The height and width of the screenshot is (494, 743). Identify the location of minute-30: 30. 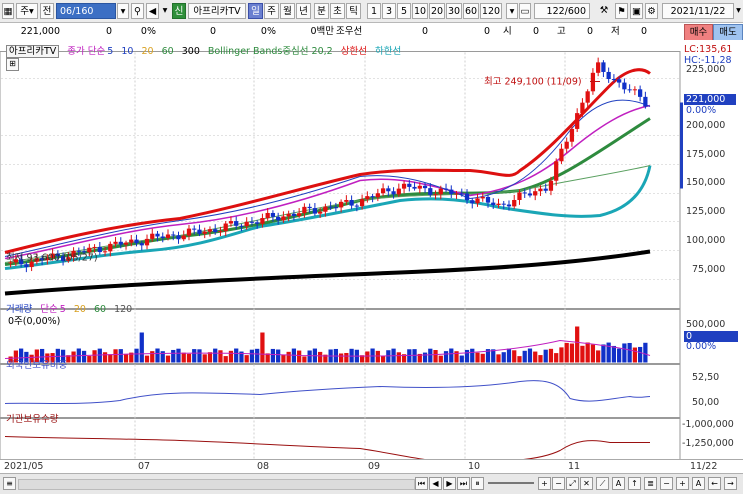
(454, 11).